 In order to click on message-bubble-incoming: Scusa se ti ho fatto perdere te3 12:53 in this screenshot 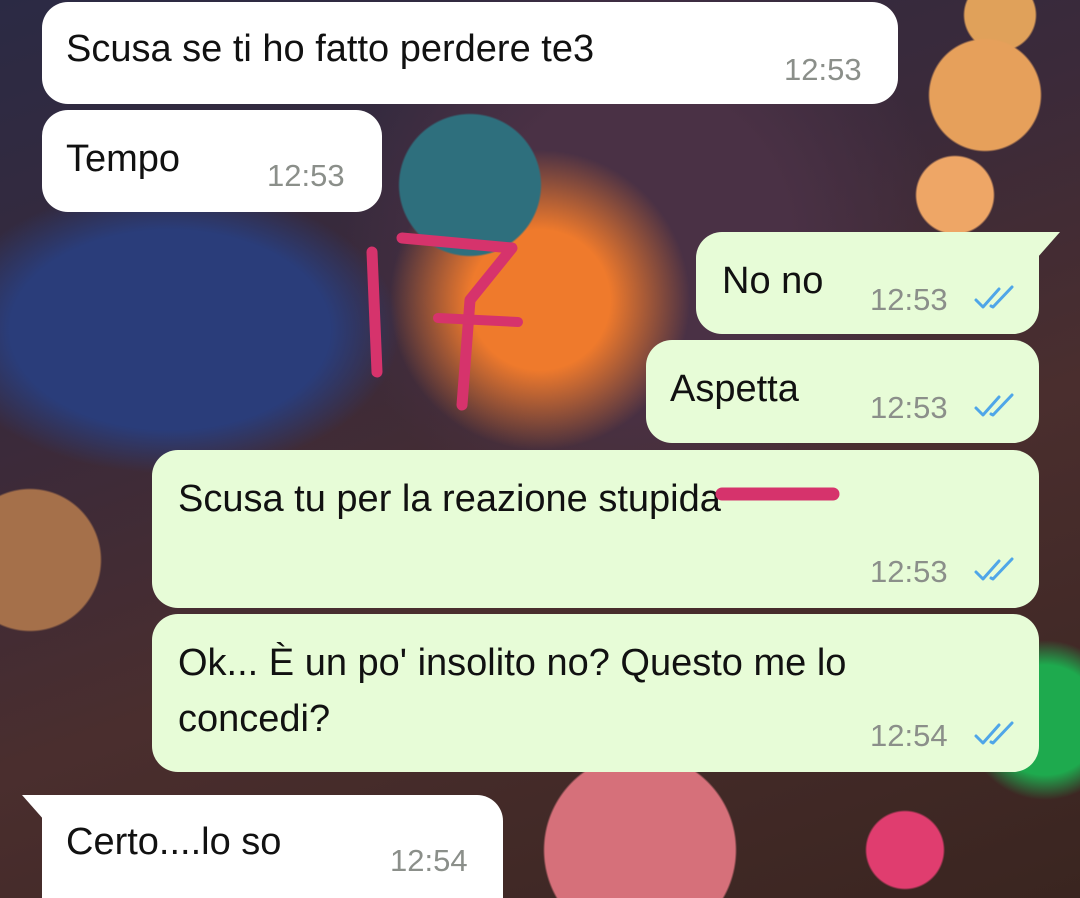, I will do `click(470, 53)`.